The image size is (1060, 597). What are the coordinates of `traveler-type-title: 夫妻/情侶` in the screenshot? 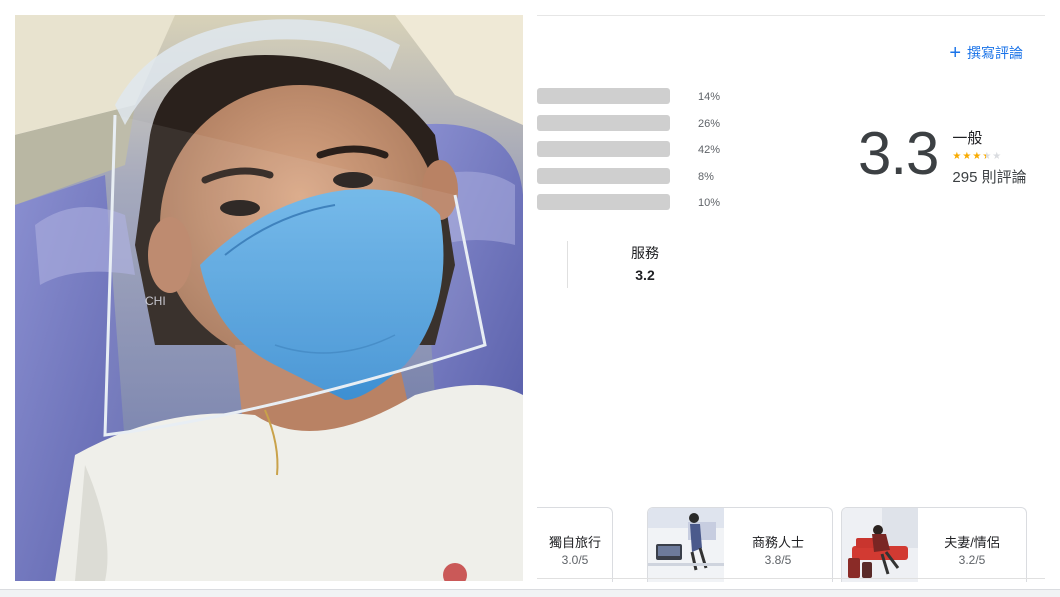 It's located at (972, 542).